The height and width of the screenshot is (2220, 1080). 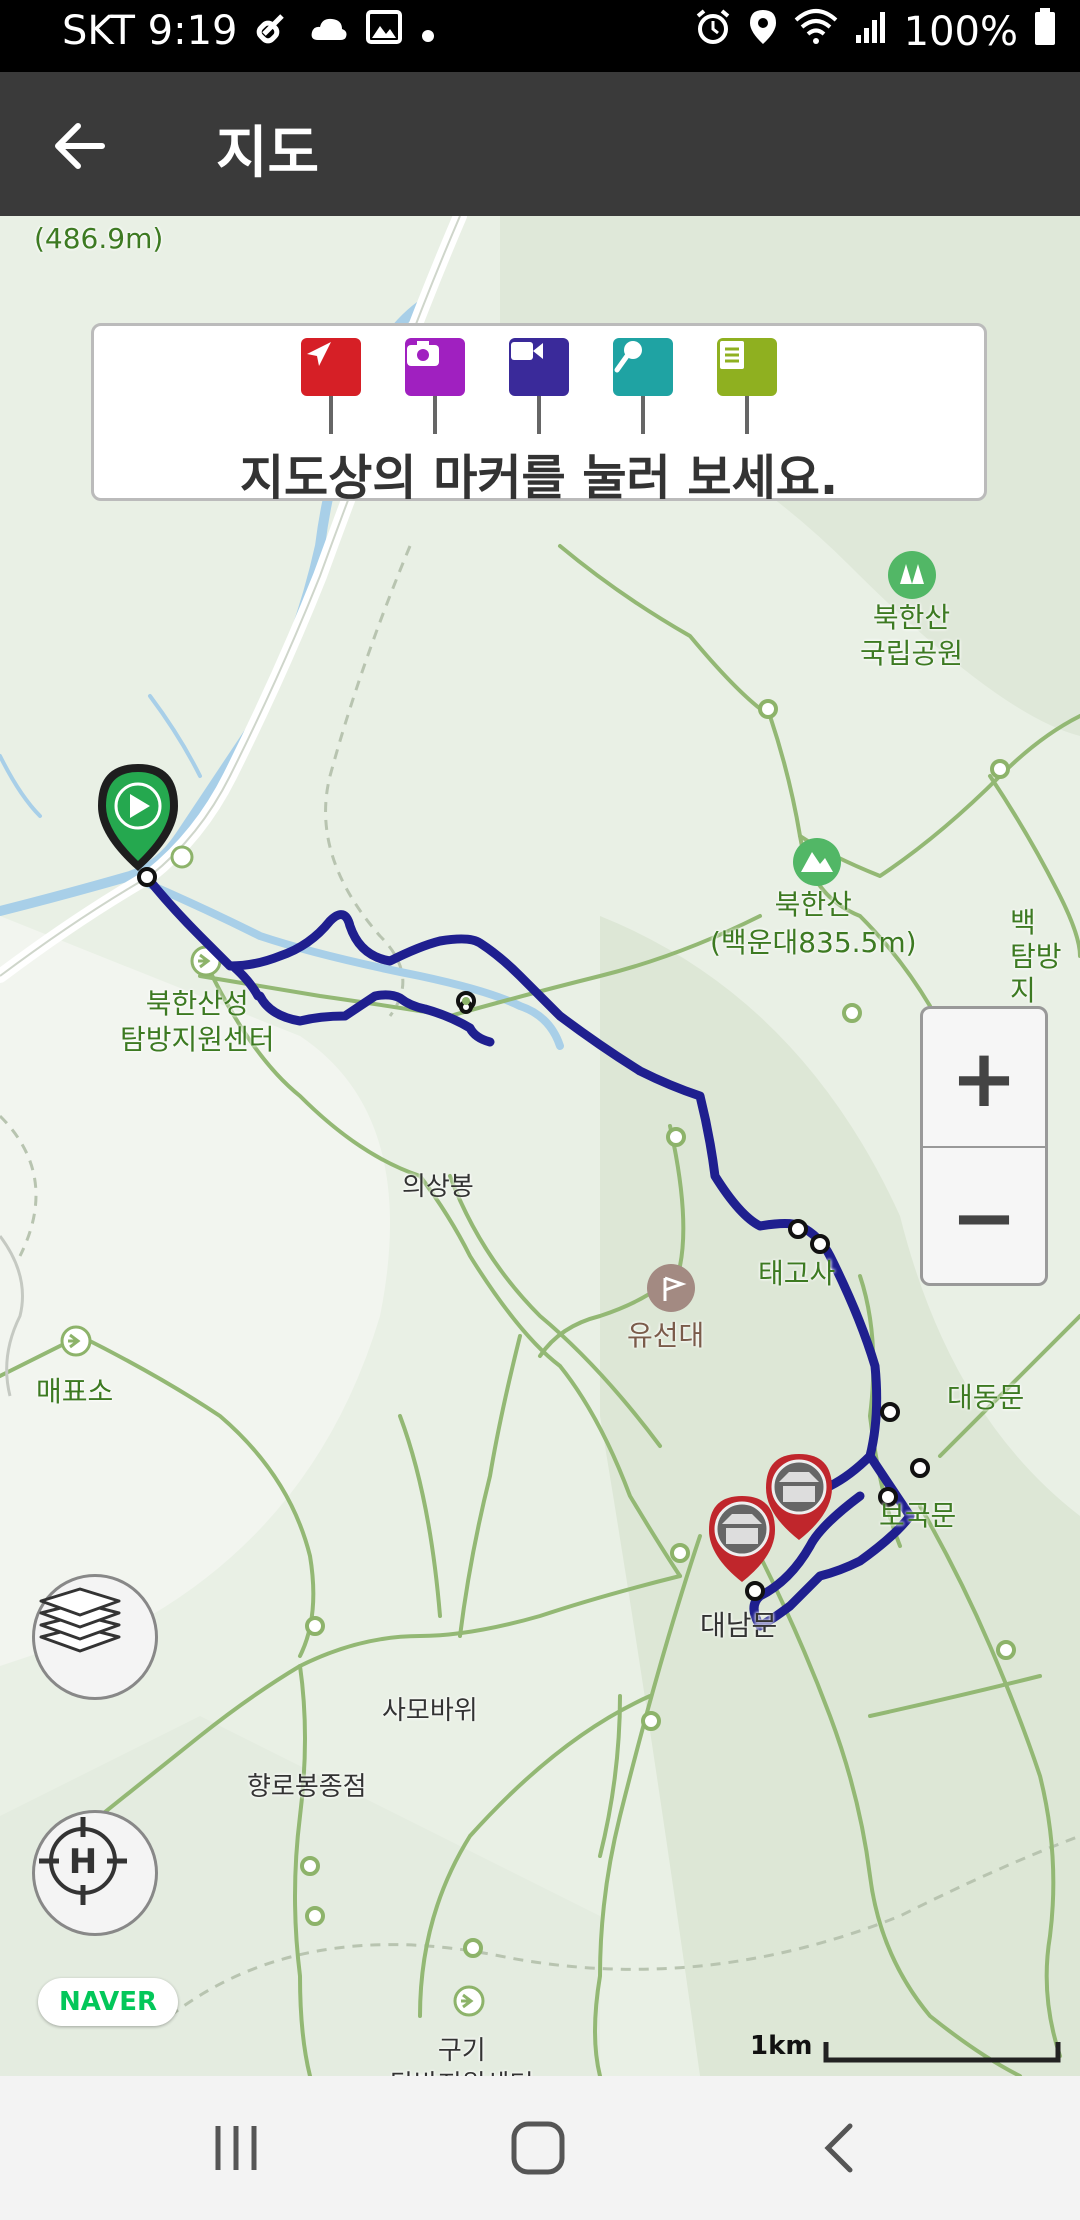 What do you see at coordinates (75, 1391) in the screenshot?
I see `maepyoso-label: 매표소` at bounding box center [75, 1391].